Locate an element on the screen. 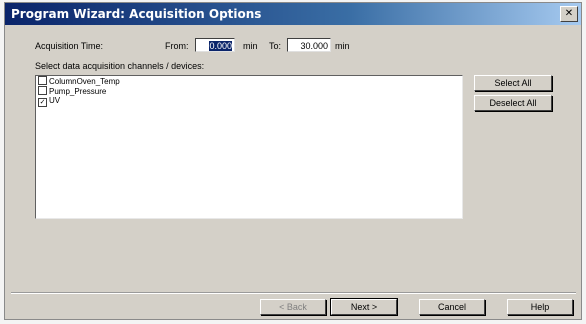  from-time-input: 0.000 is located at coordinates (215, 45).